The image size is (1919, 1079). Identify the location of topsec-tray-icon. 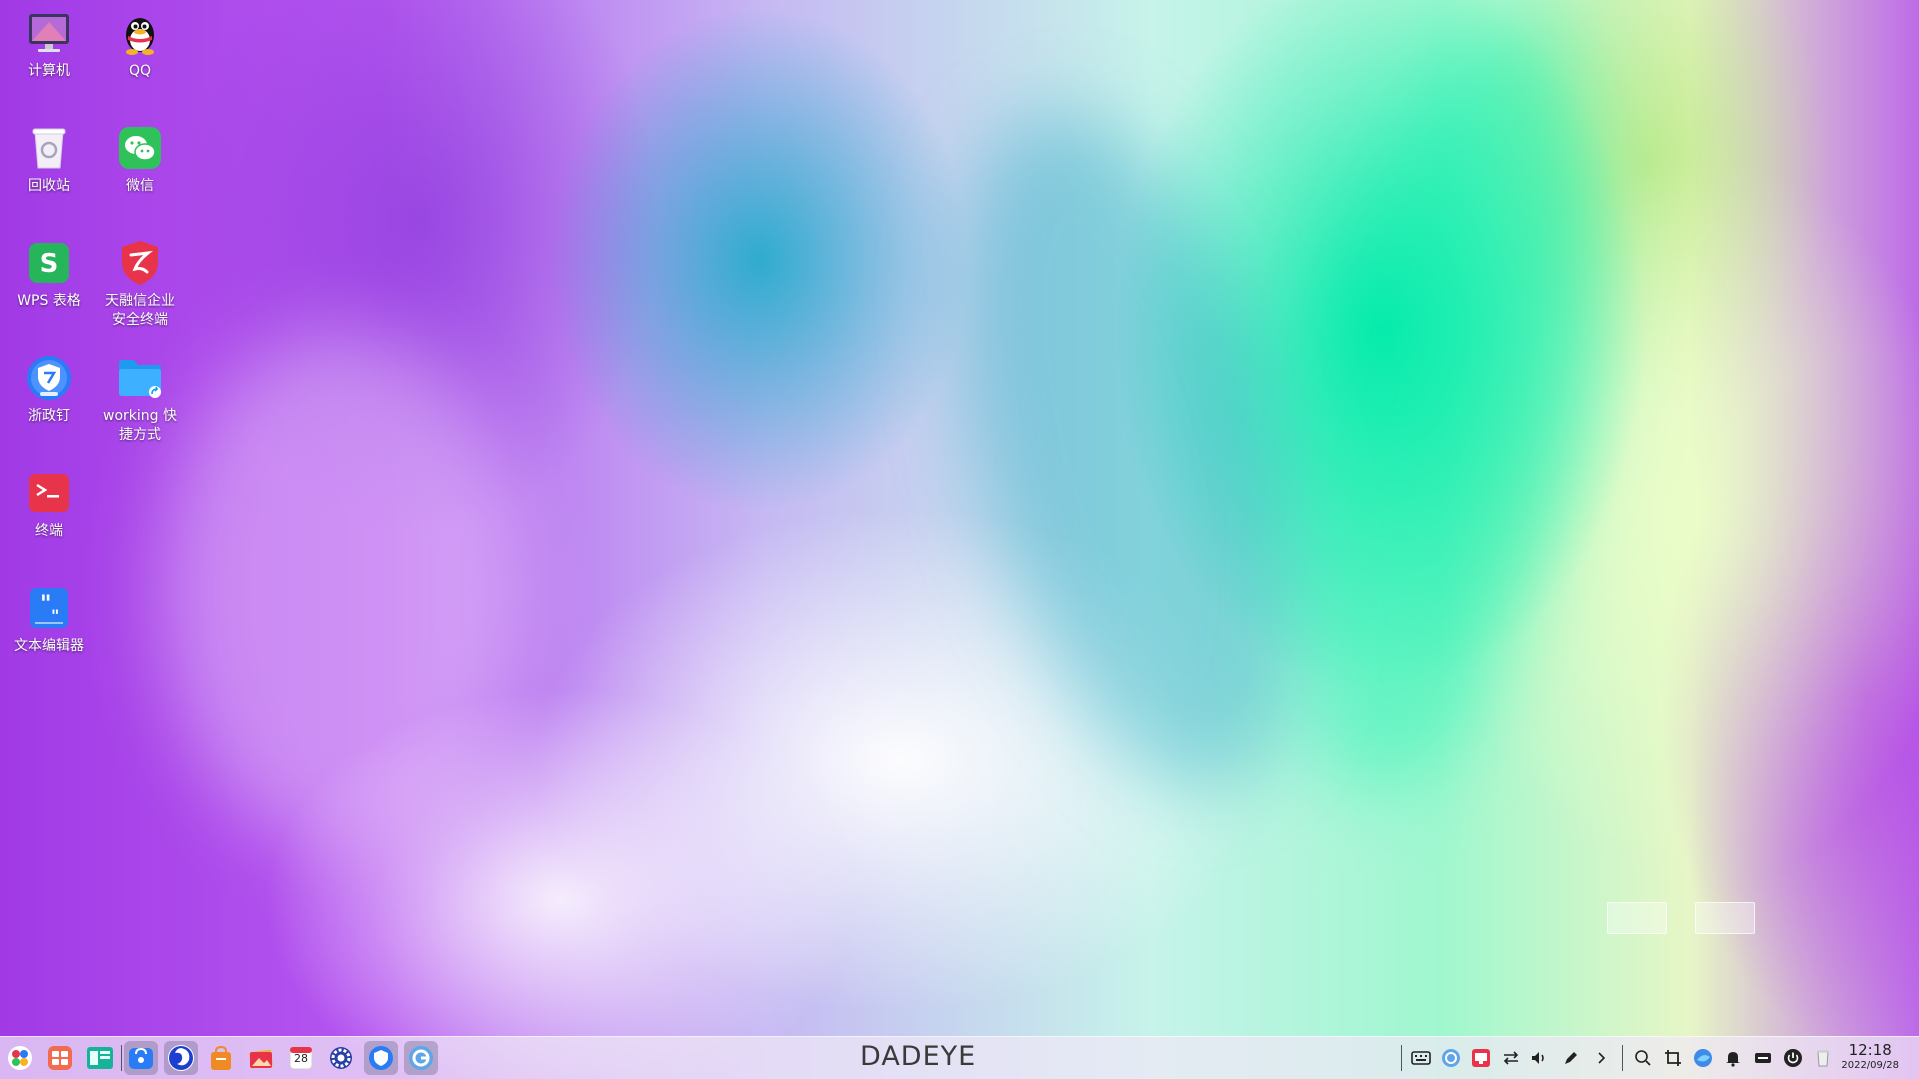
(1481, 1058).